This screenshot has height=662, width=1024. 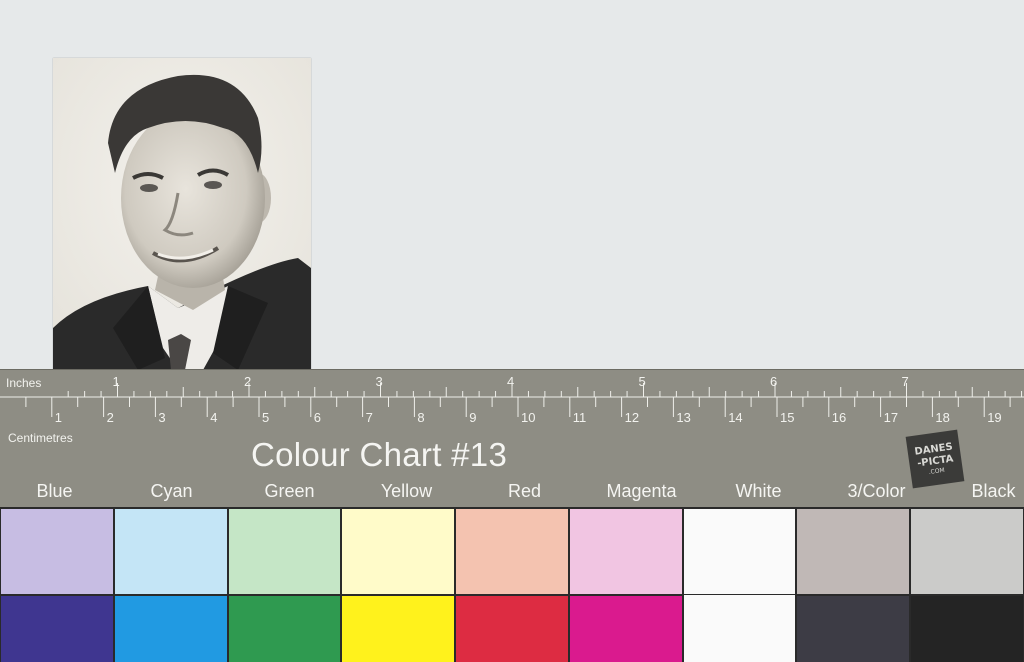 I want to click on cm-number-9: 9, so click(x=472, y=417).